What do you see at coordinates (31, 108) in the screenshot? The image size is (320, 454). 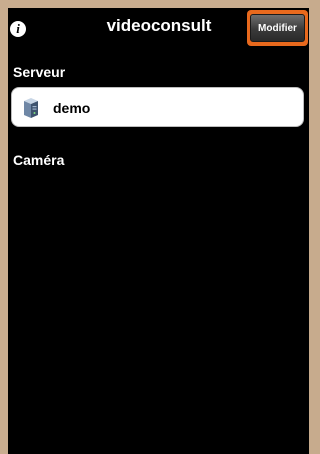 I see `server-icon` at bounding box center [31, 108].